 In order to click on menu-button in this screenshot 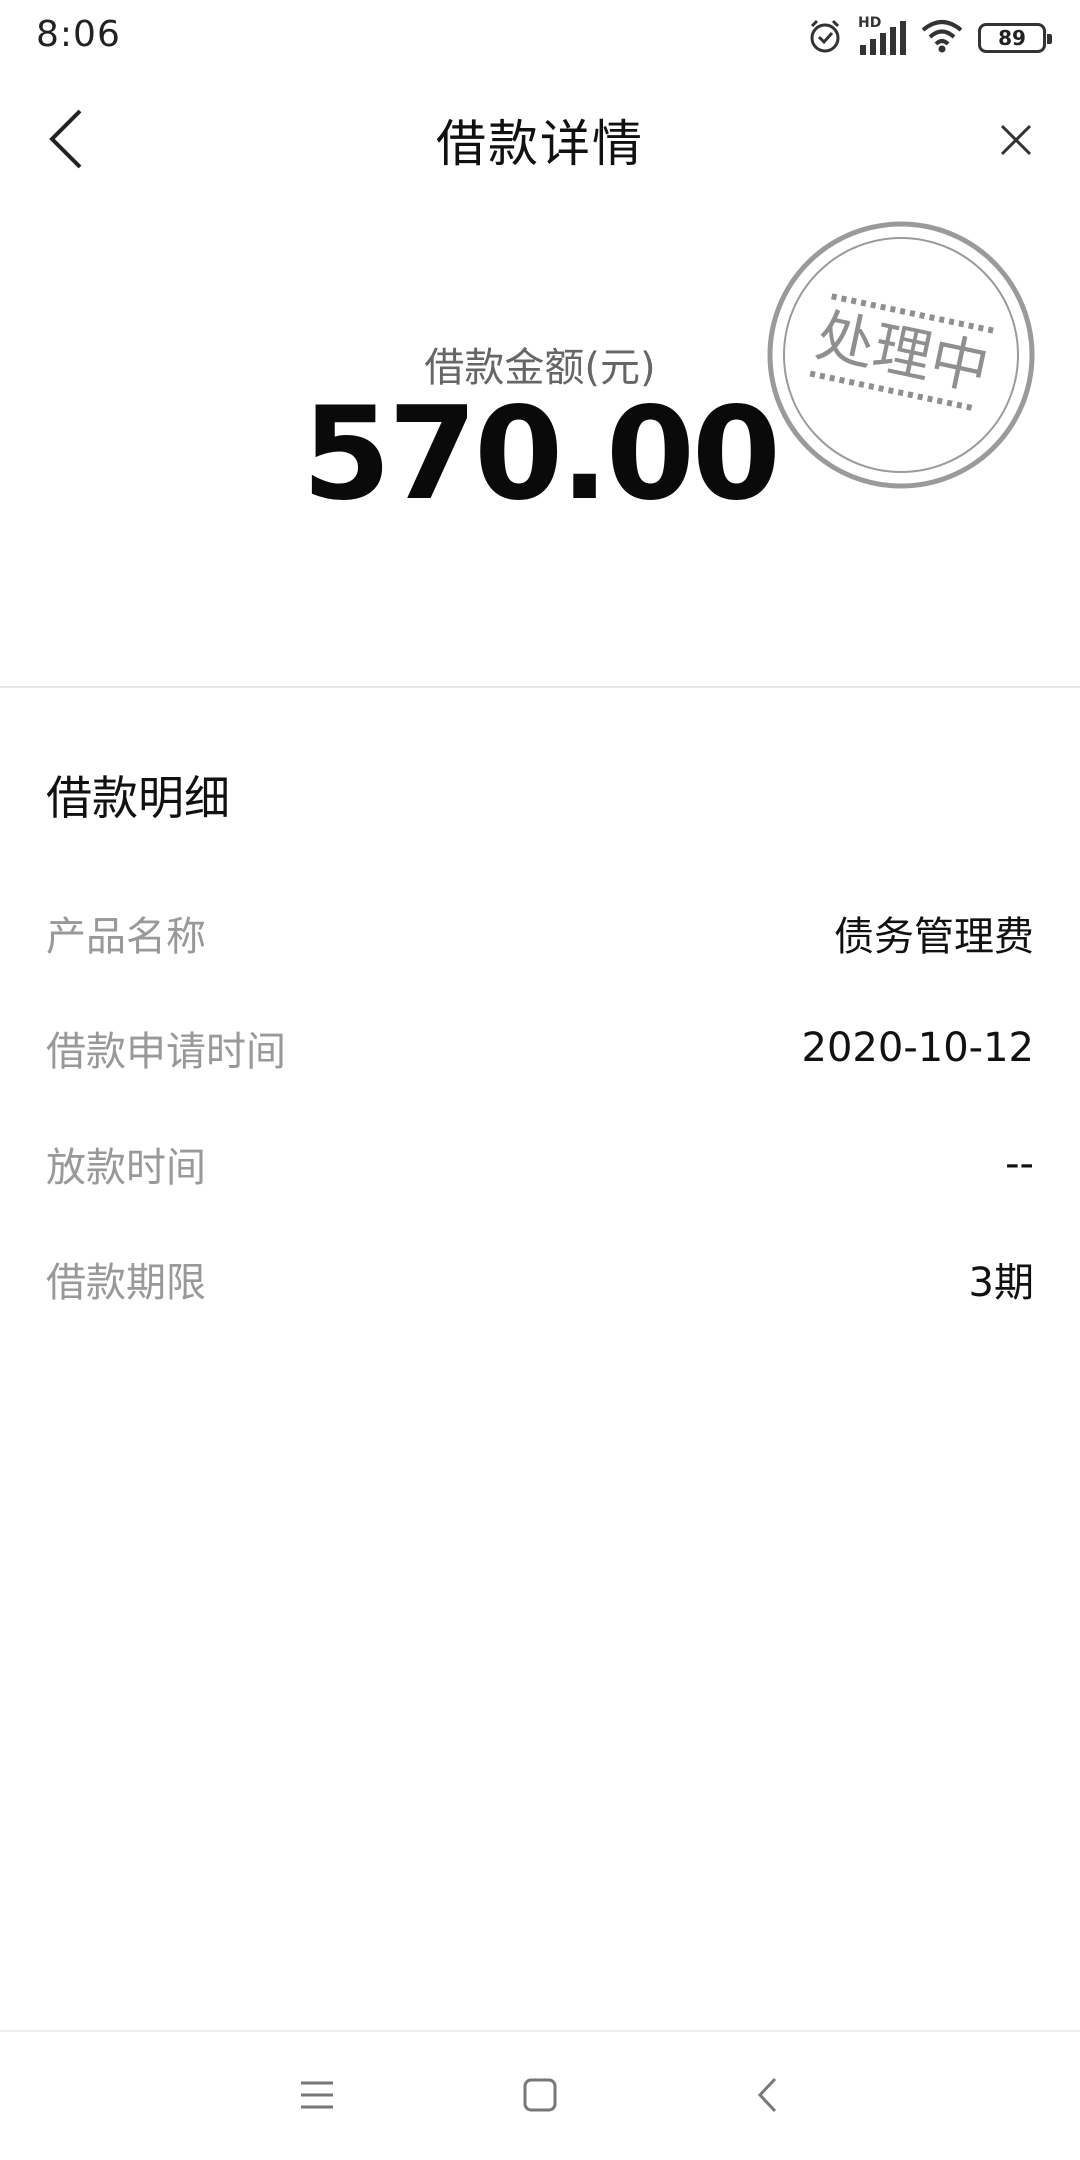, I will do `click(317, 2097)`.